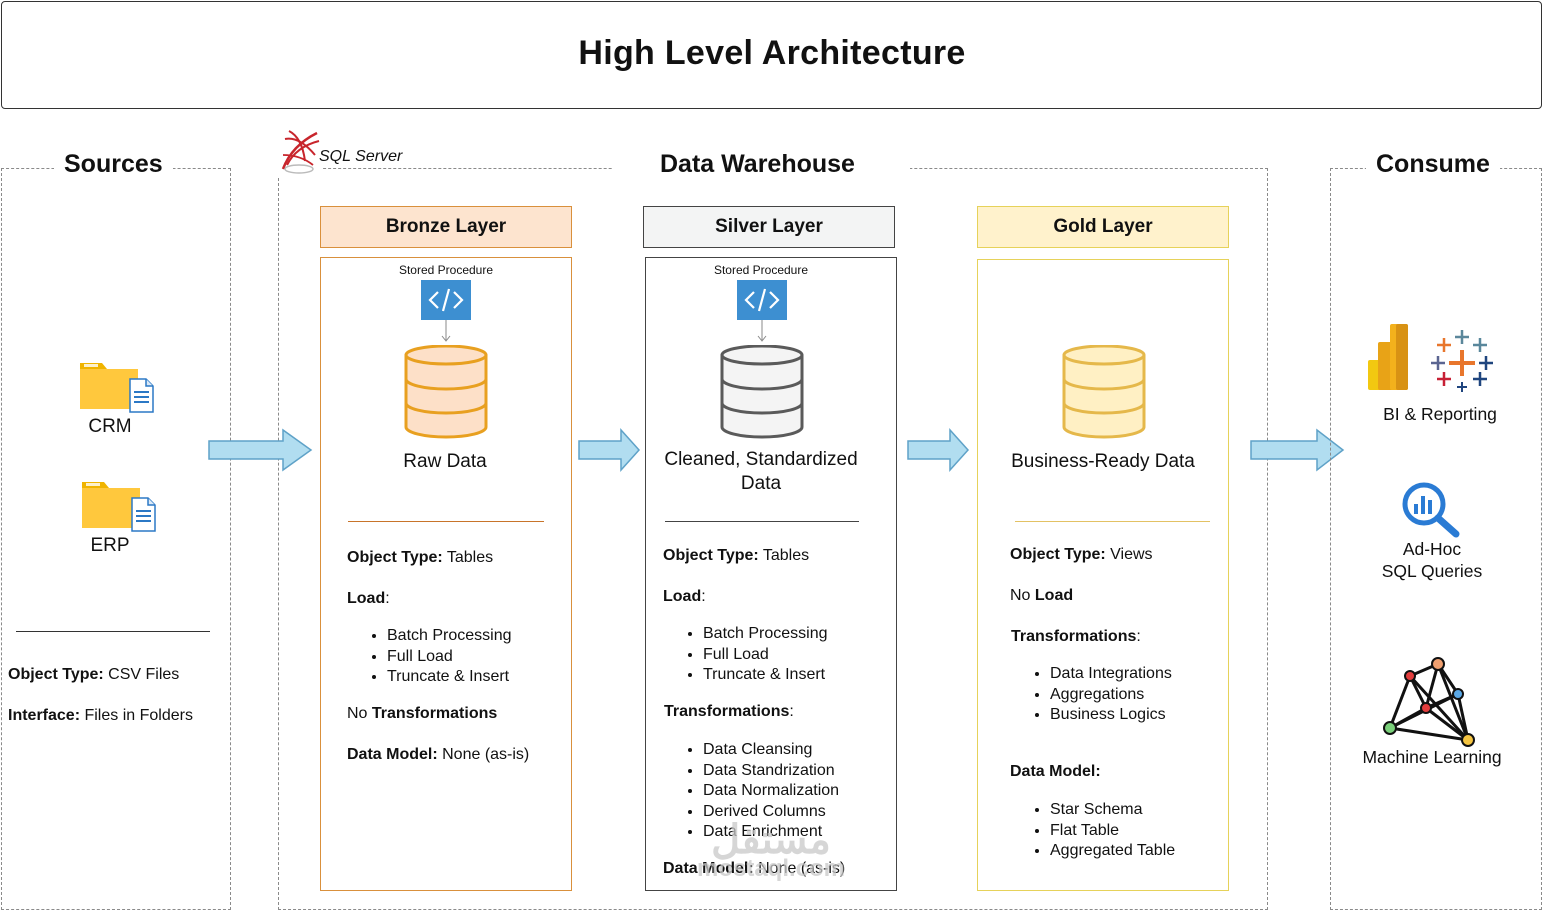 The width and height of the screenshot is (1544, 912). What do you see at coordinates (110, 545) in the screenshot?
I see `source-label-erp: ERP` at bounding box center [110, 545].